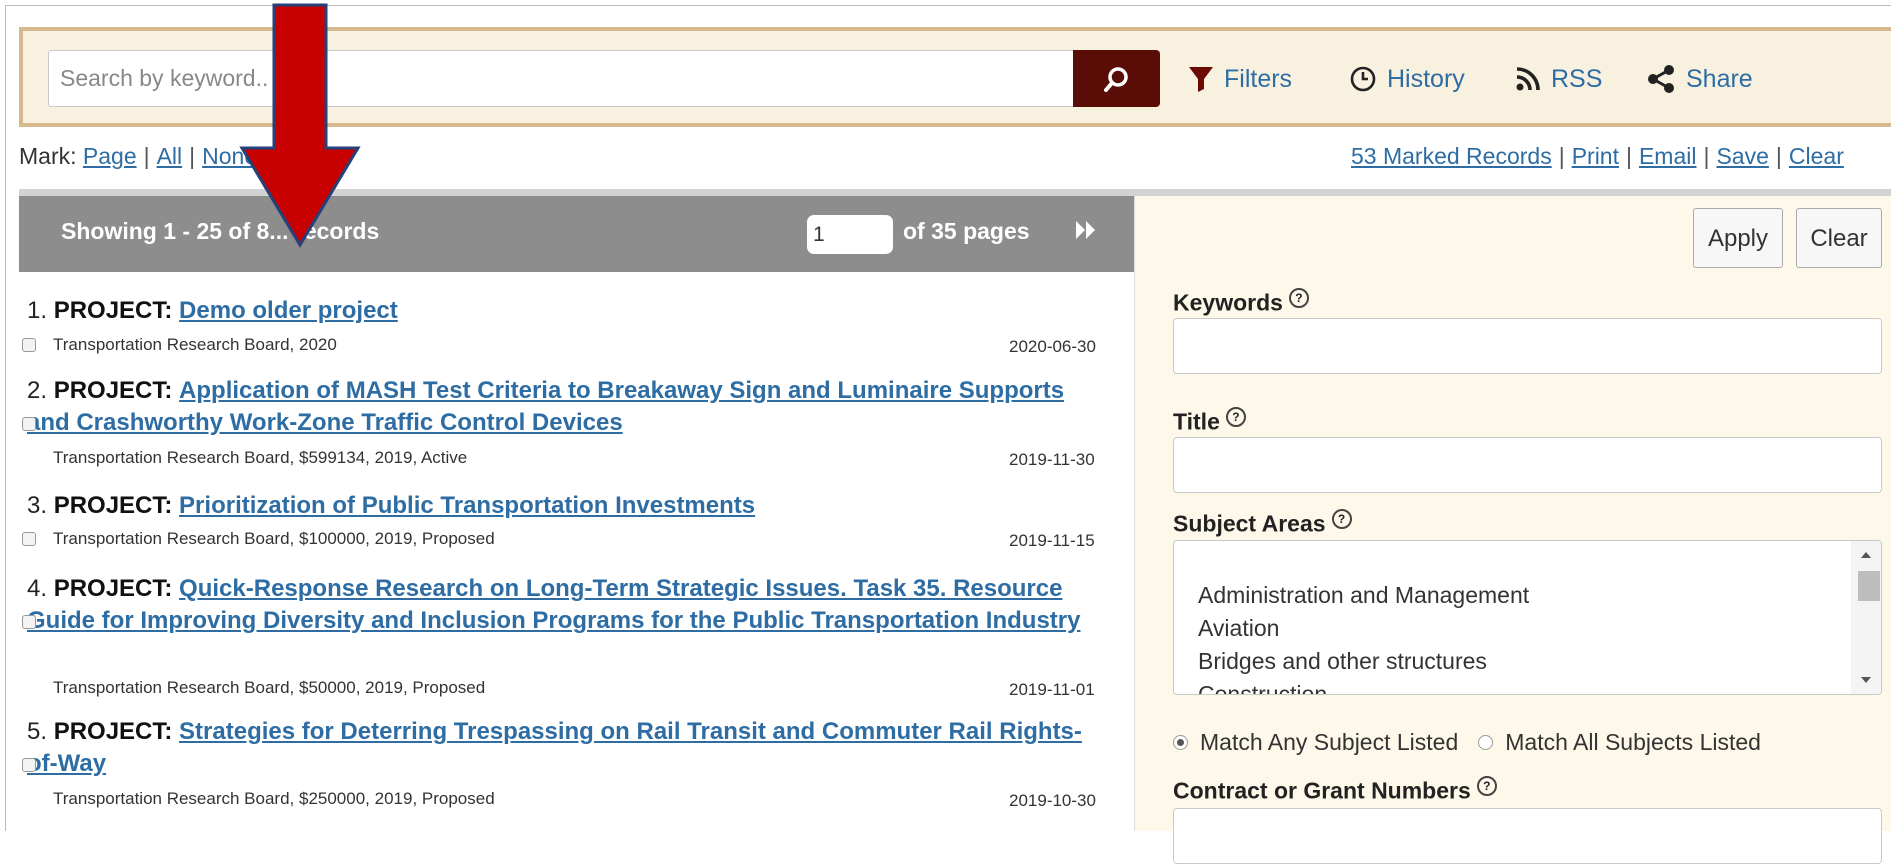 The width and height of the screenshot is (1891, 864). Describe the element at coordinates (1527, 346) in the screenshot. I see `keywords-input` at that location.